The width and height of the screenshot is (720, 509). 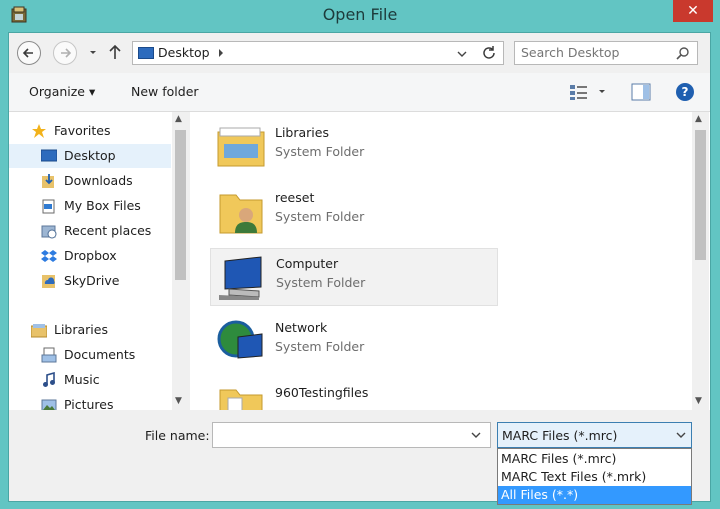 I want to click on skydrive-icon, so click(x=48, y=281).